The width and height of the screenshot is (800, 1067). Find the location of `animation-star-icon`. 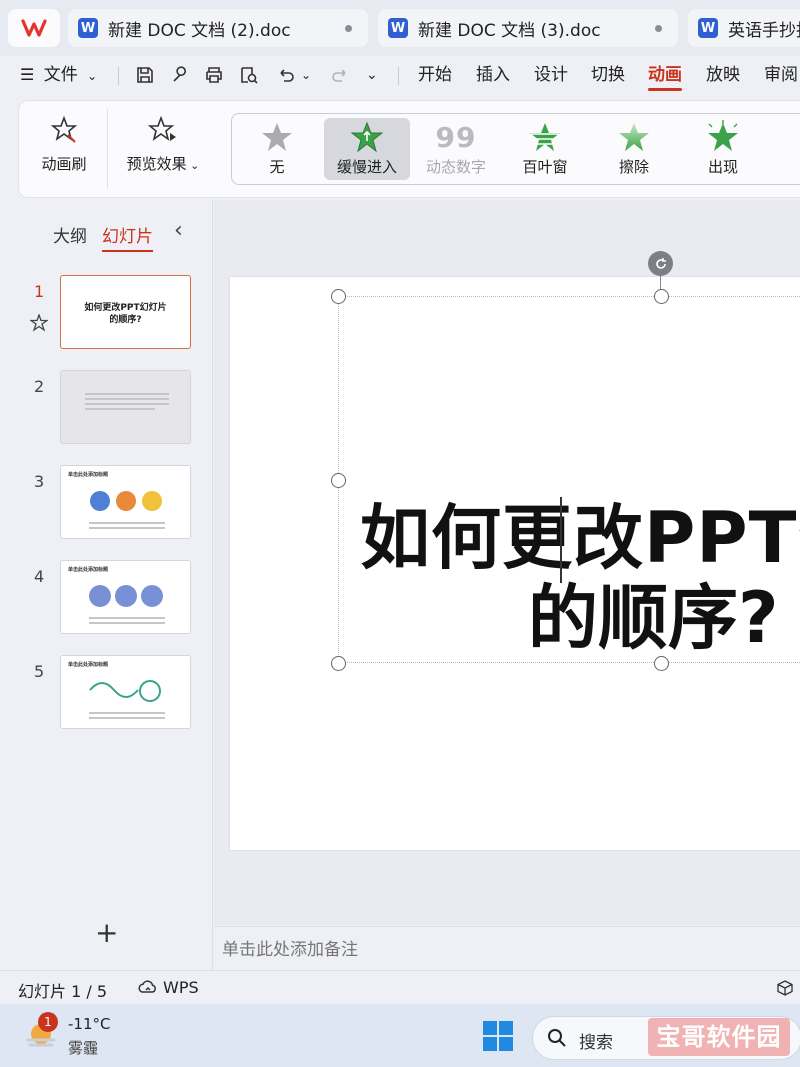

animation-star-icon is located at coordinates (39, 323).